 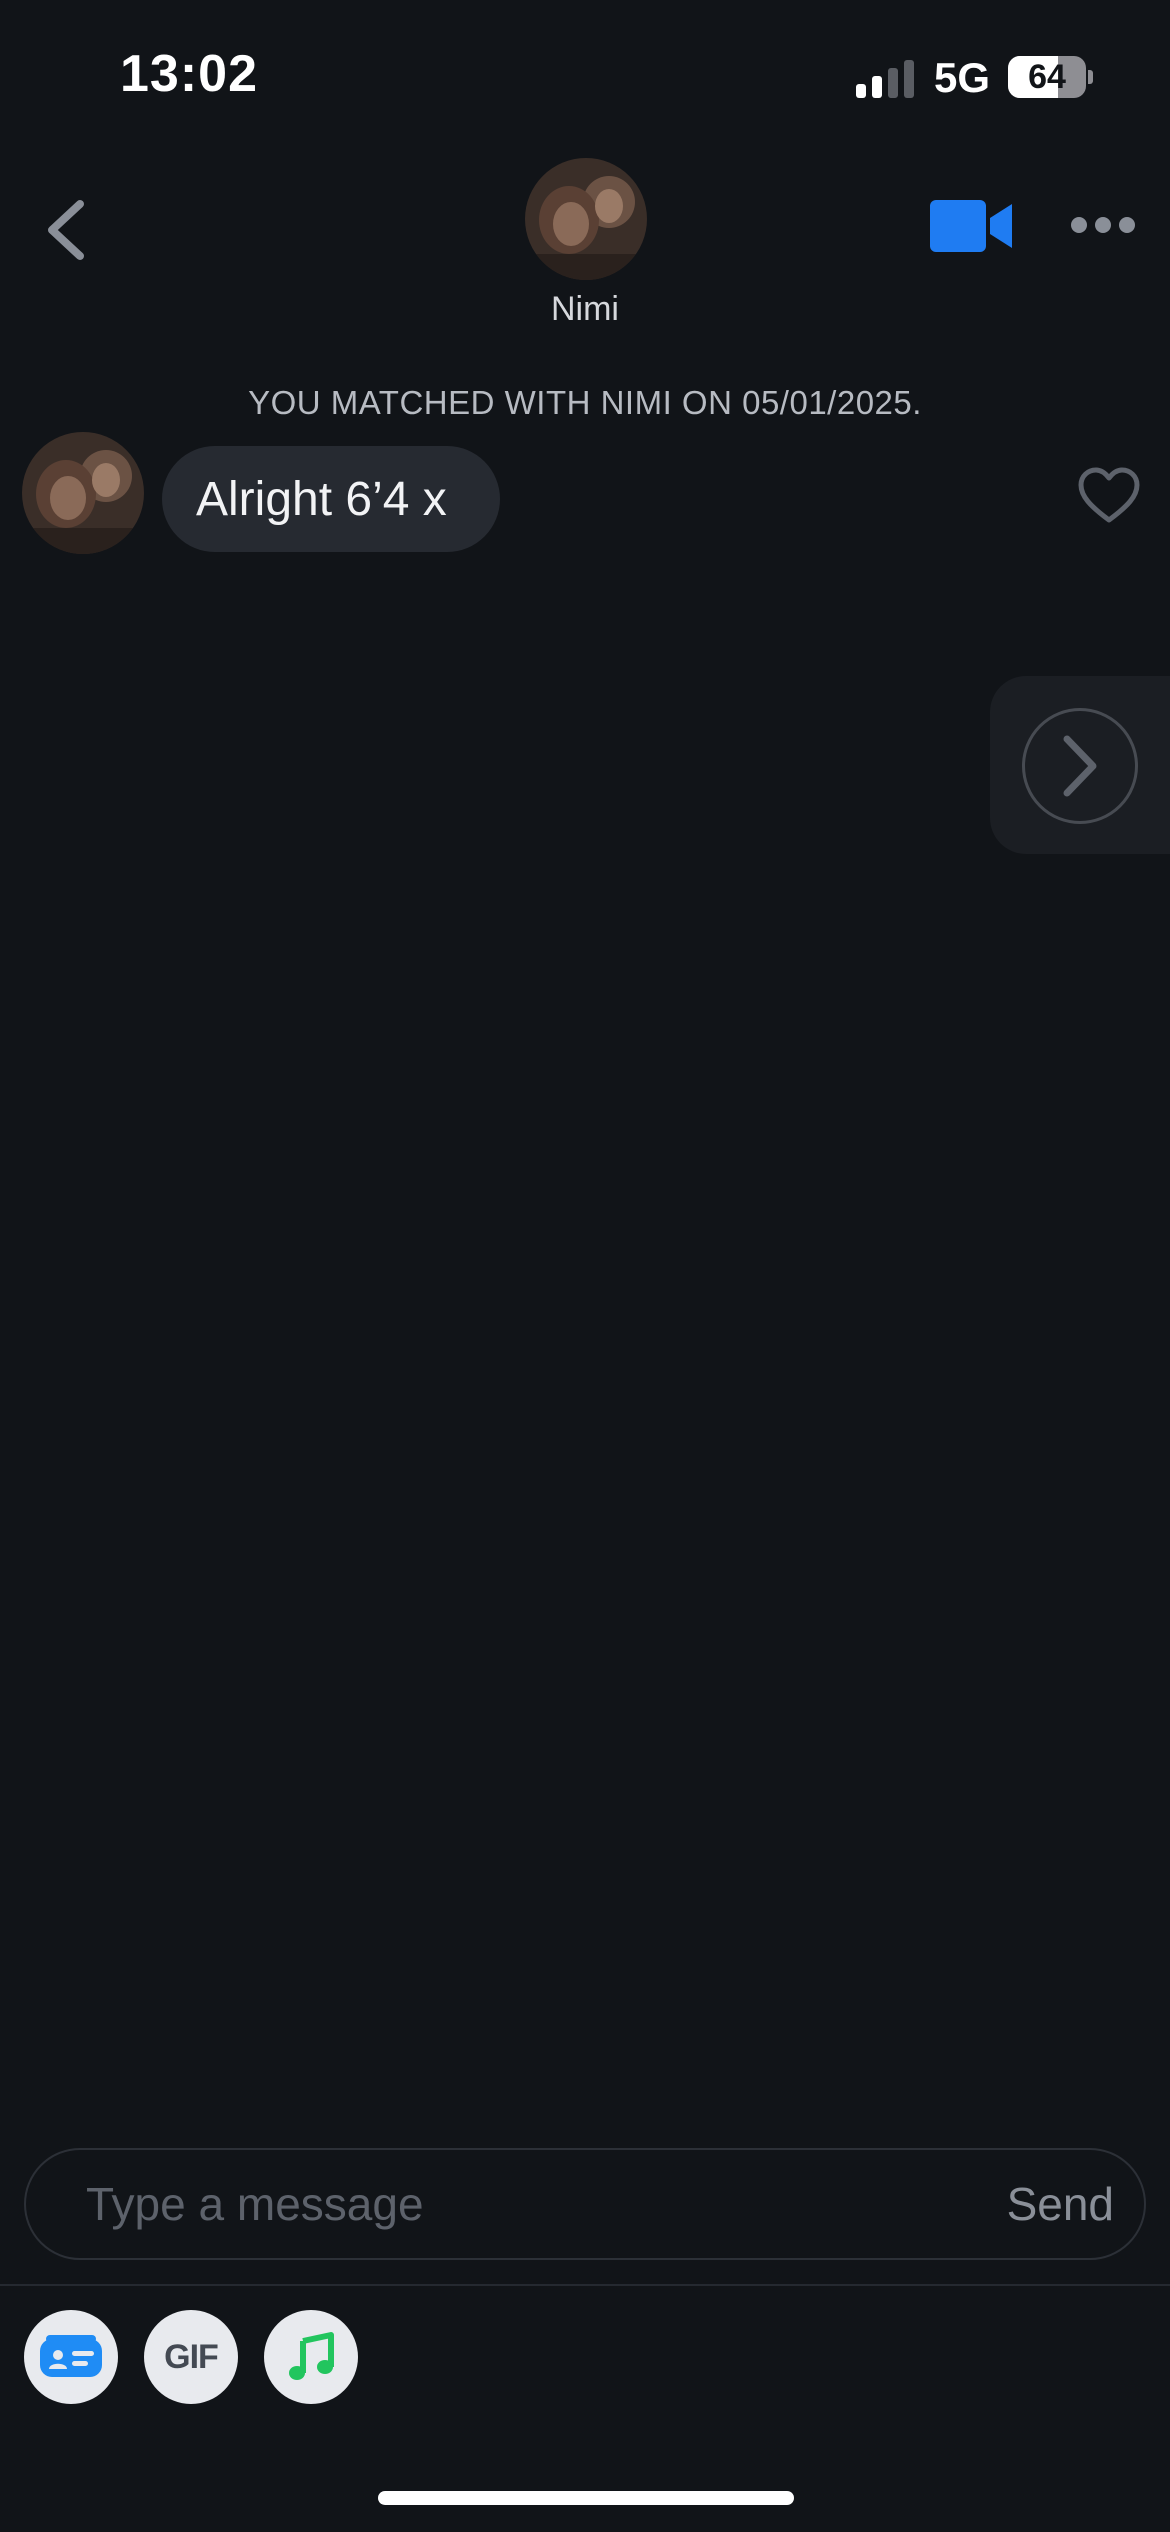 I want to click on like-message-button, so click(x=1109, y=496).